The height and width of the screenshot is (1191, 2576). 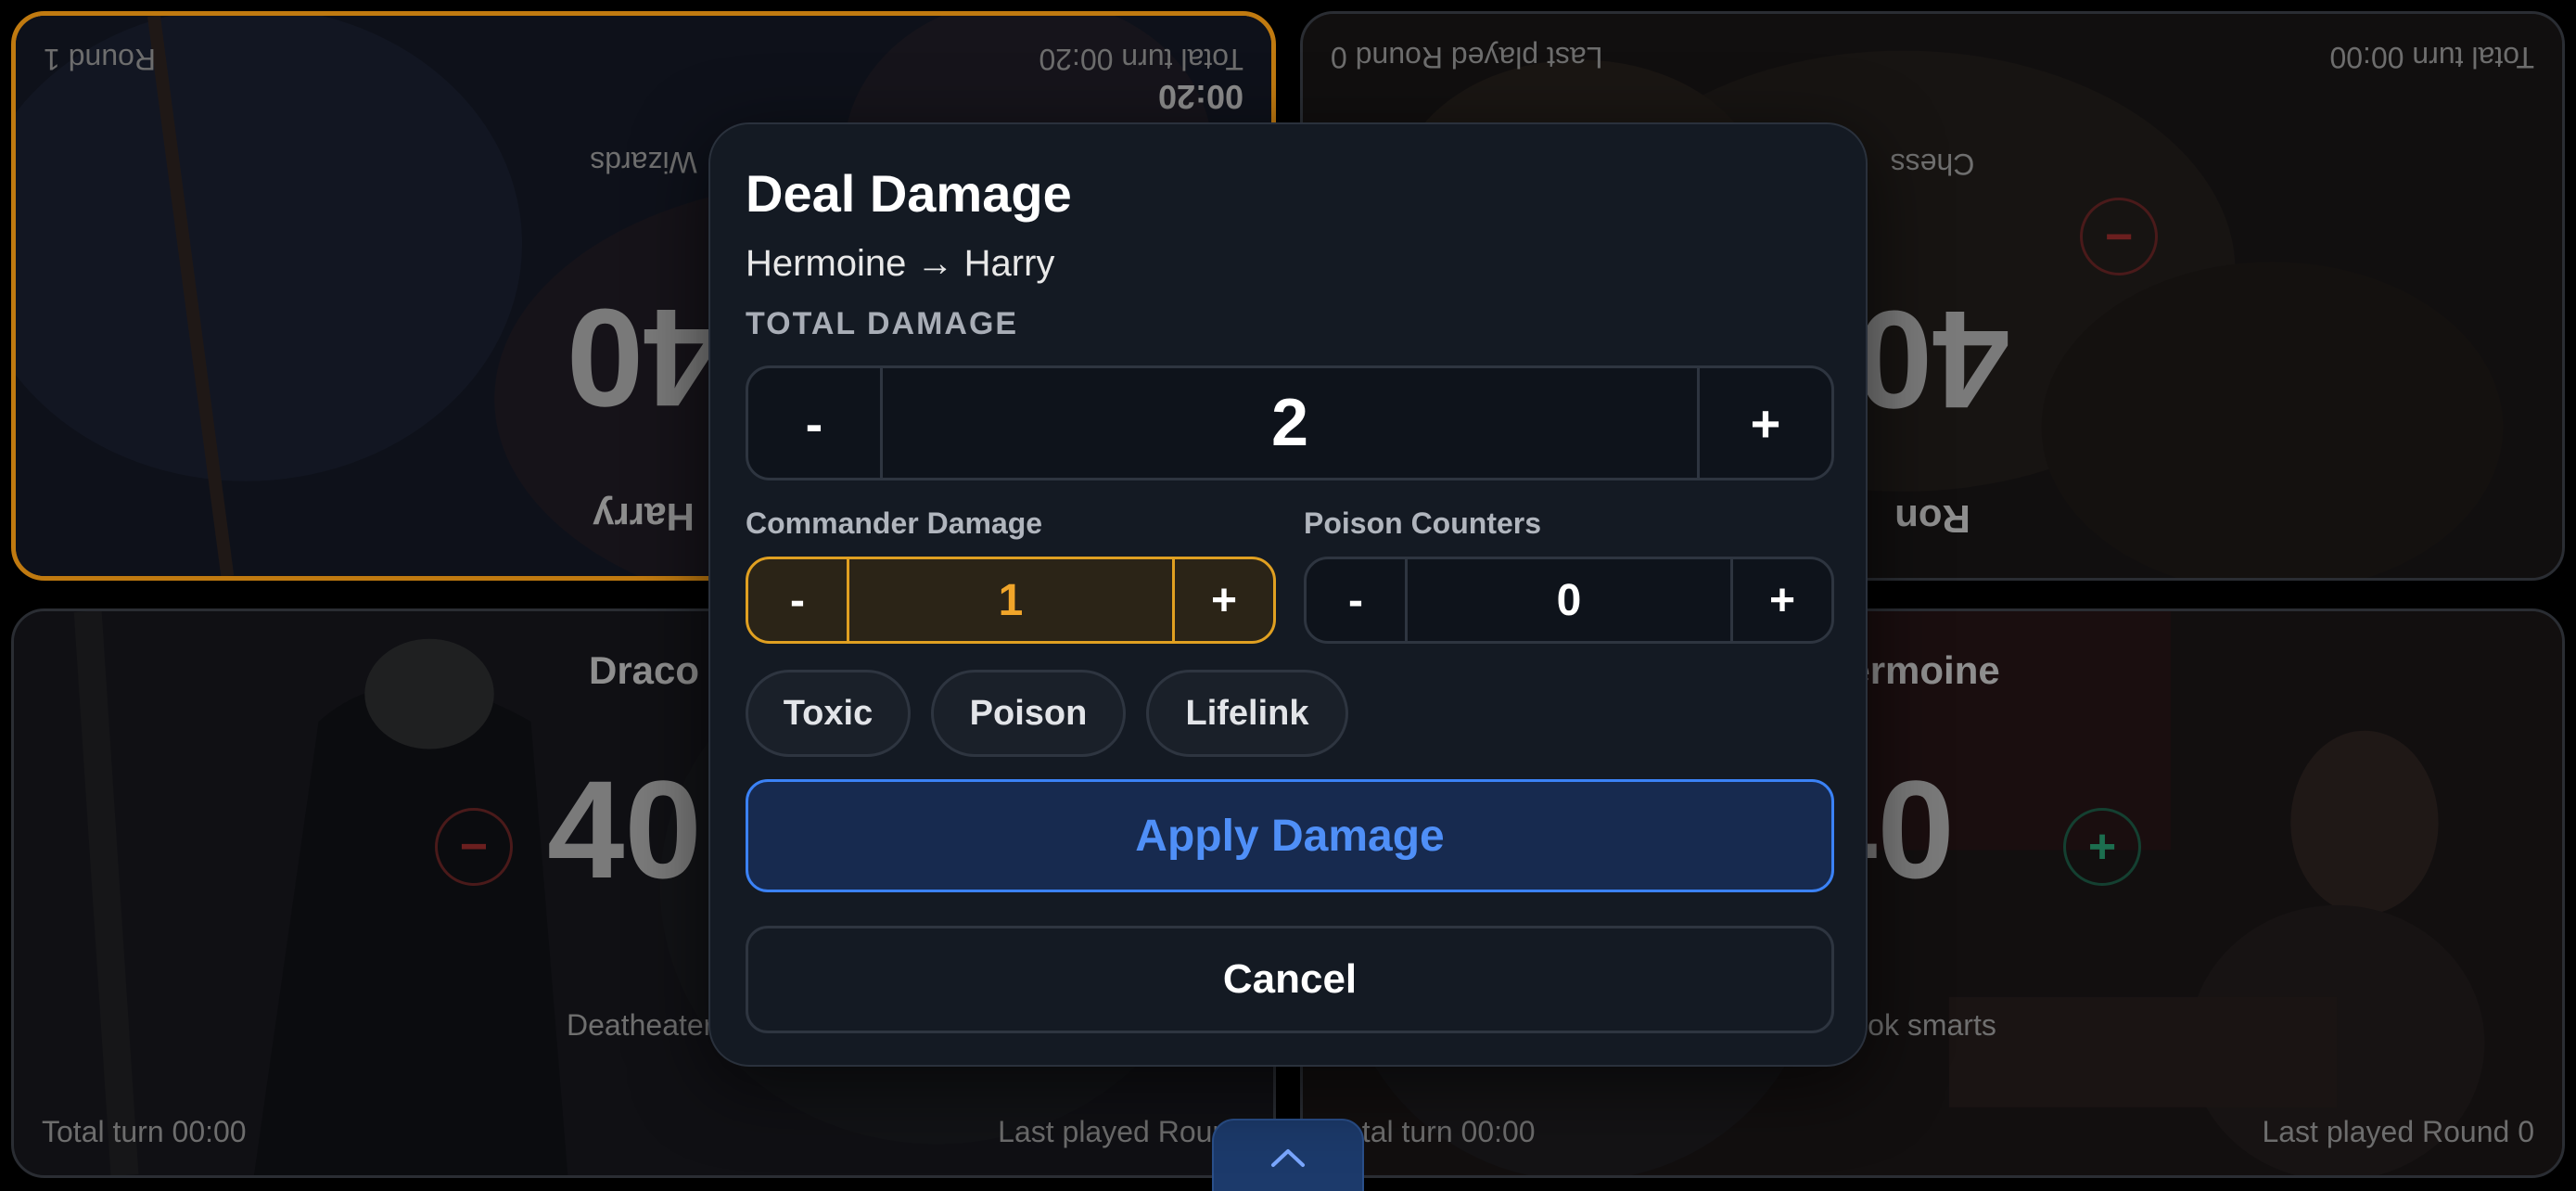 I want to click on total-damage-label: TOTAL DAMAGE, so click(x=883, y=323).